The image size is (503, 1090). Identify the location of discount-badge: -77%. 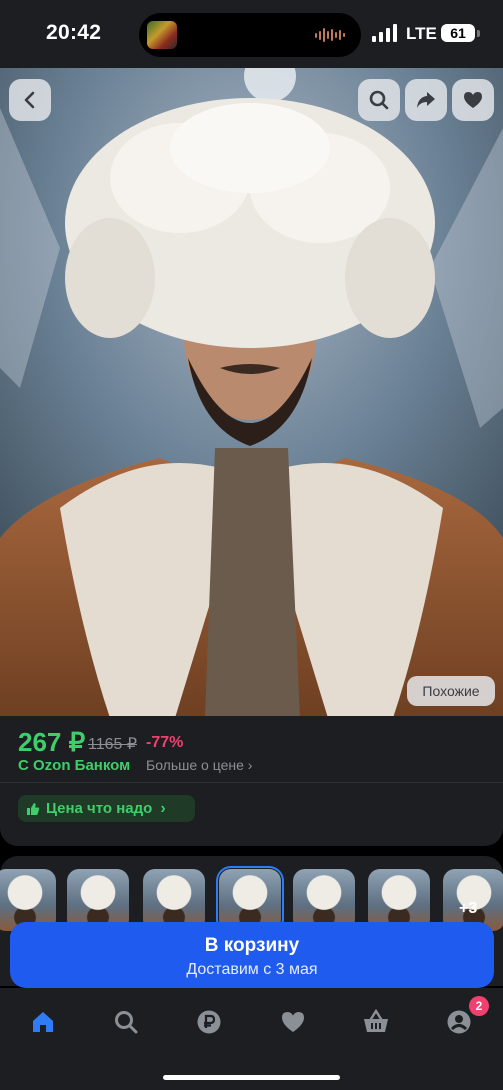
(165, 742).